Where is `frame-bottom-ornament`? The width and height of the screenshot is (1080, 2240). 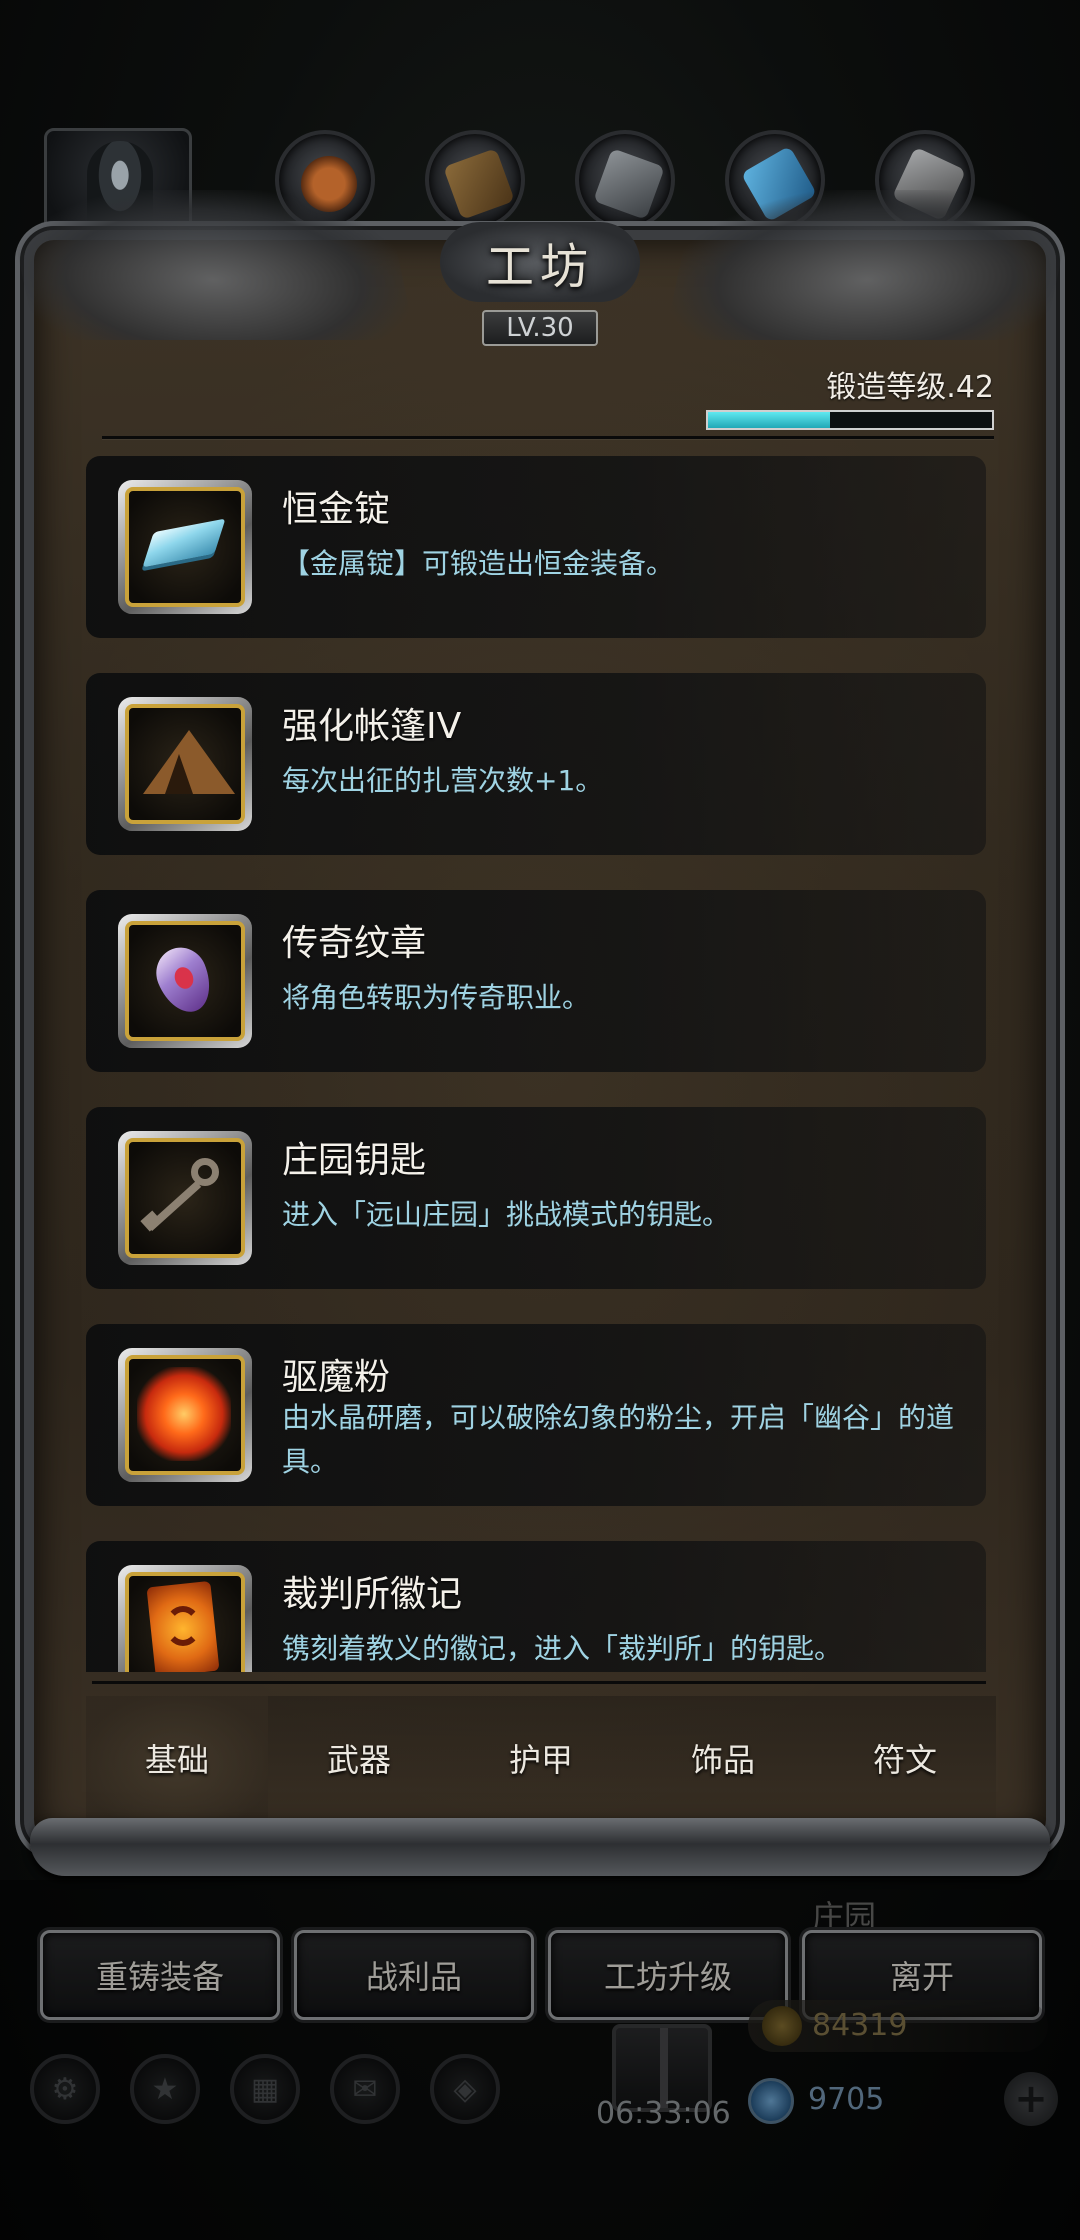 frame-bottom-ornament is located at coordinates (540, 1847).